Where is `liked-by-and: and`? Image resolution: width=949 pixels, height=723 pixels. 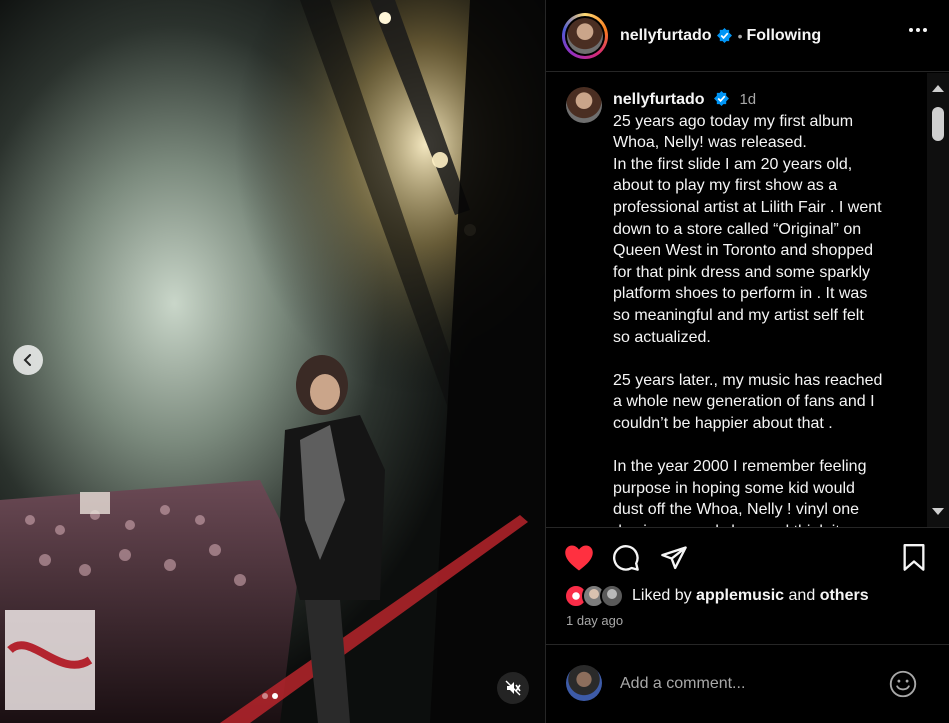 liked-by-and: and is located at coordinates (802, 595).